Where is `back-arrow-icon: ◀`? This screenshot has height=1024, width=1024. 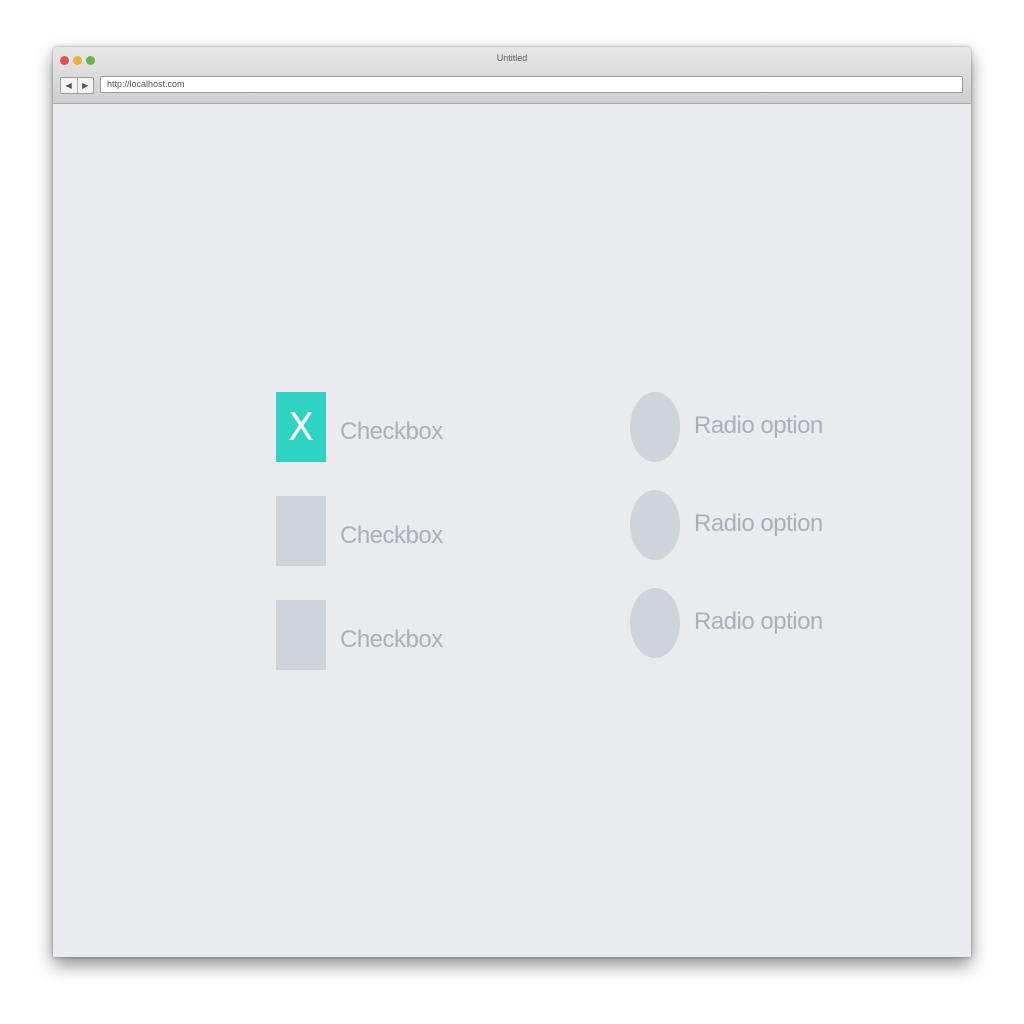
back-arrow-icon: ◀ is located at coordinates (69, 85).